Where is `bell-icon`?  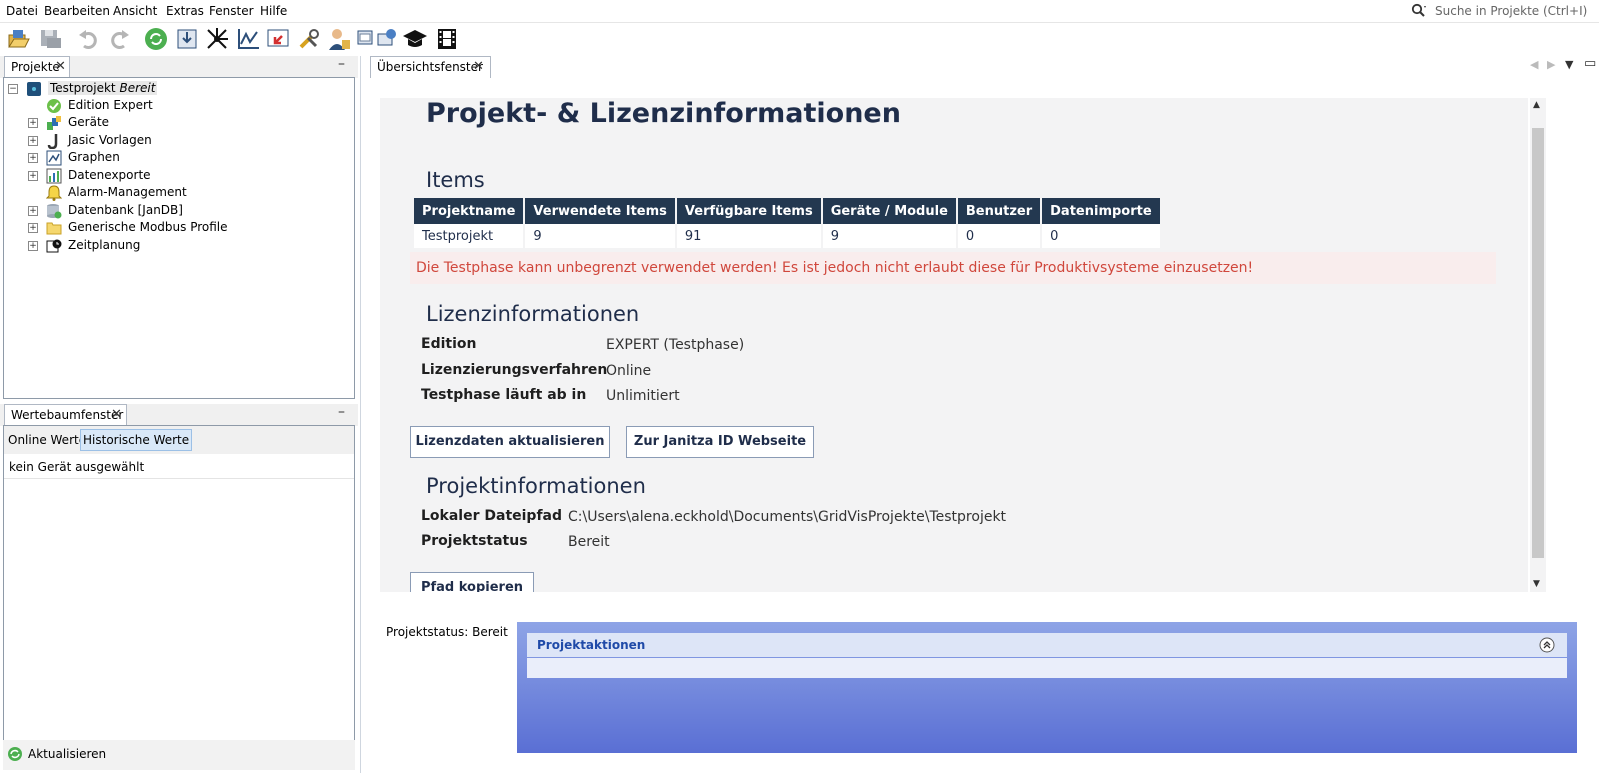 bell-icon is located at coordinates (54, 193).